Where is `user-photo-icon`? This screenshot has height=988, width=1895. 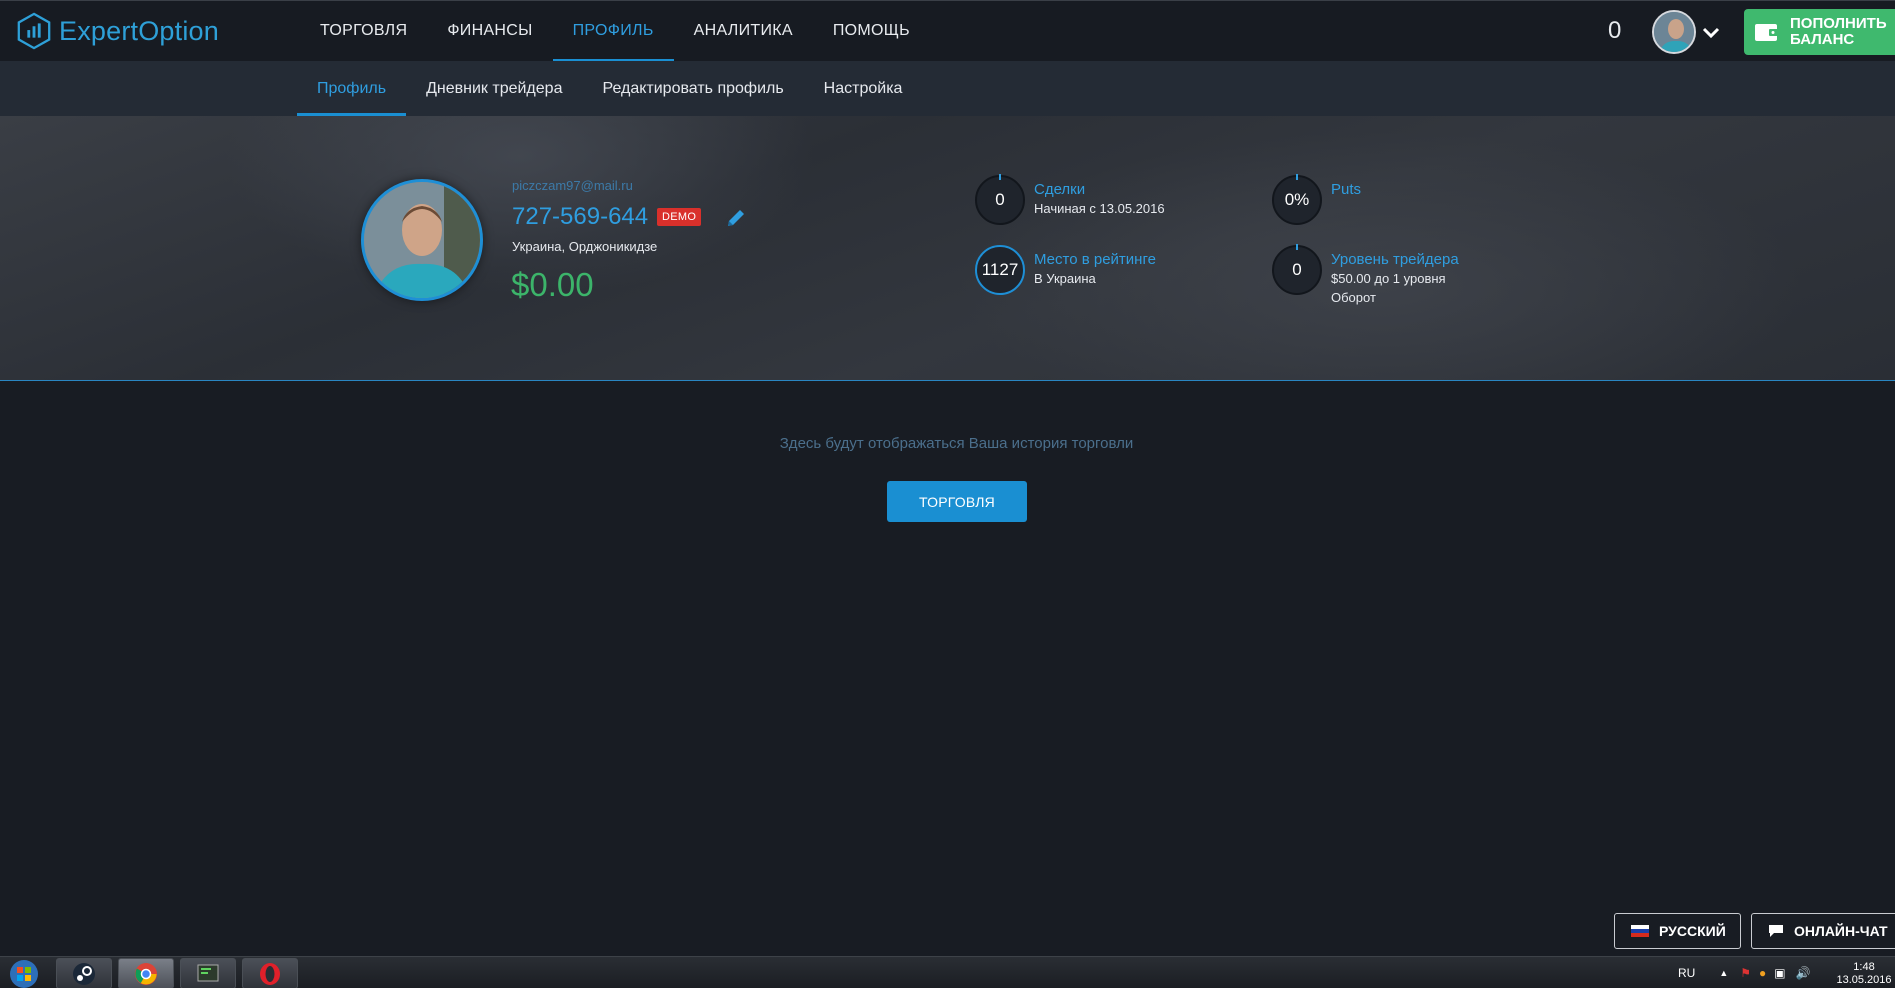 user-photo-icon is located at coordinates (1674, 32).